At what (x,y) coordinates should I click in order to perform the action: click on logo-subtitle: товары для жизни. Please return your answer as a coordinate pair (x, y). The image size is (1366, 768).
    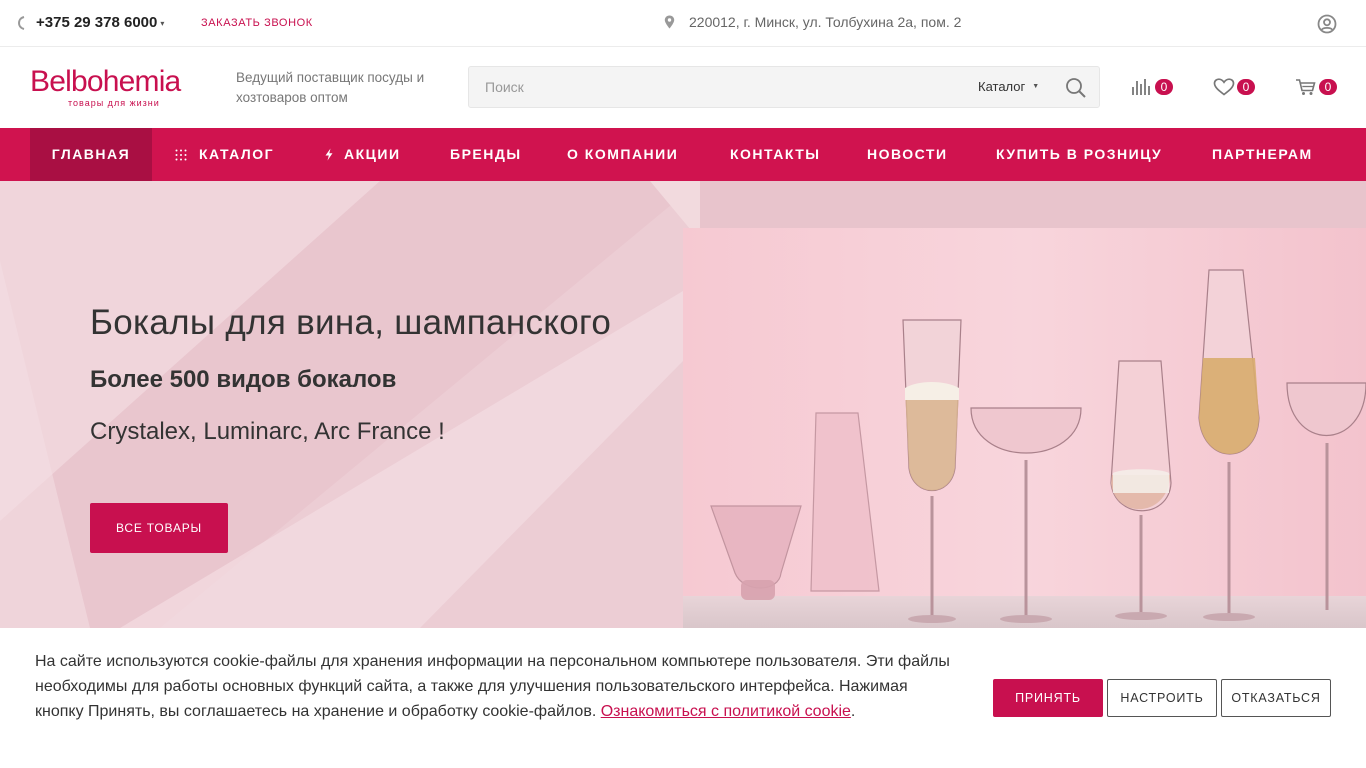
    Looking at the image, I should click on (114, 103).